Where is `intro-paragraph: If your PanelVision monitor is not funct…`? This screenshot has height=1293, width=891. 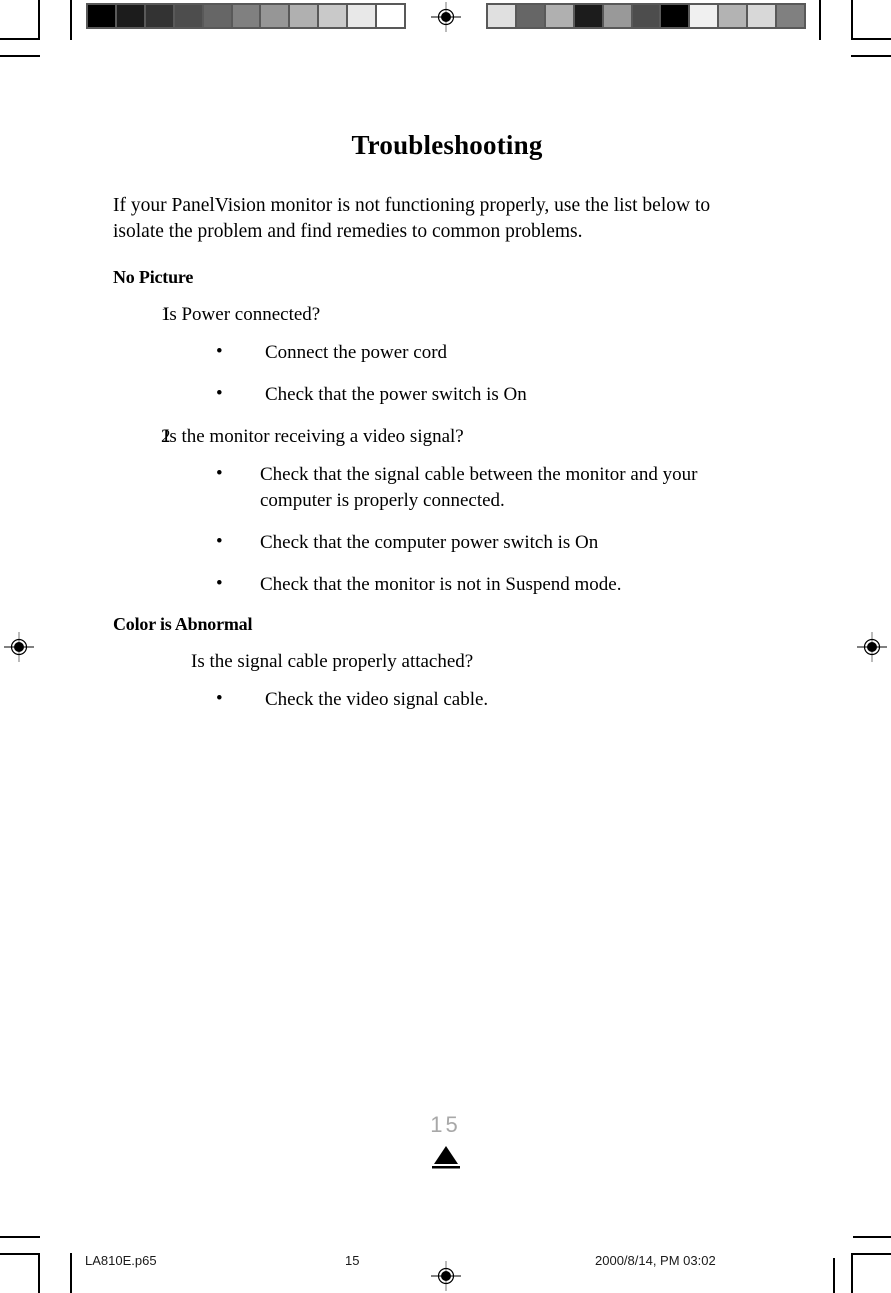 intro-paragraph: If your PanelVision monitor is not funct… is located at coordinates (412, 218).